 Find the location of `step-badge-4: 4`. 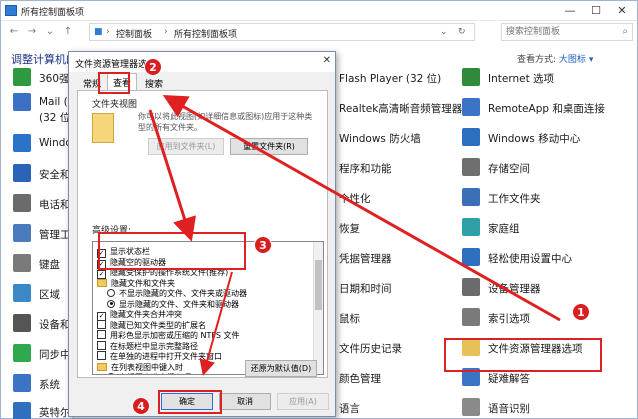

step-badge-4: 4 is located at coordinates (141, 406).